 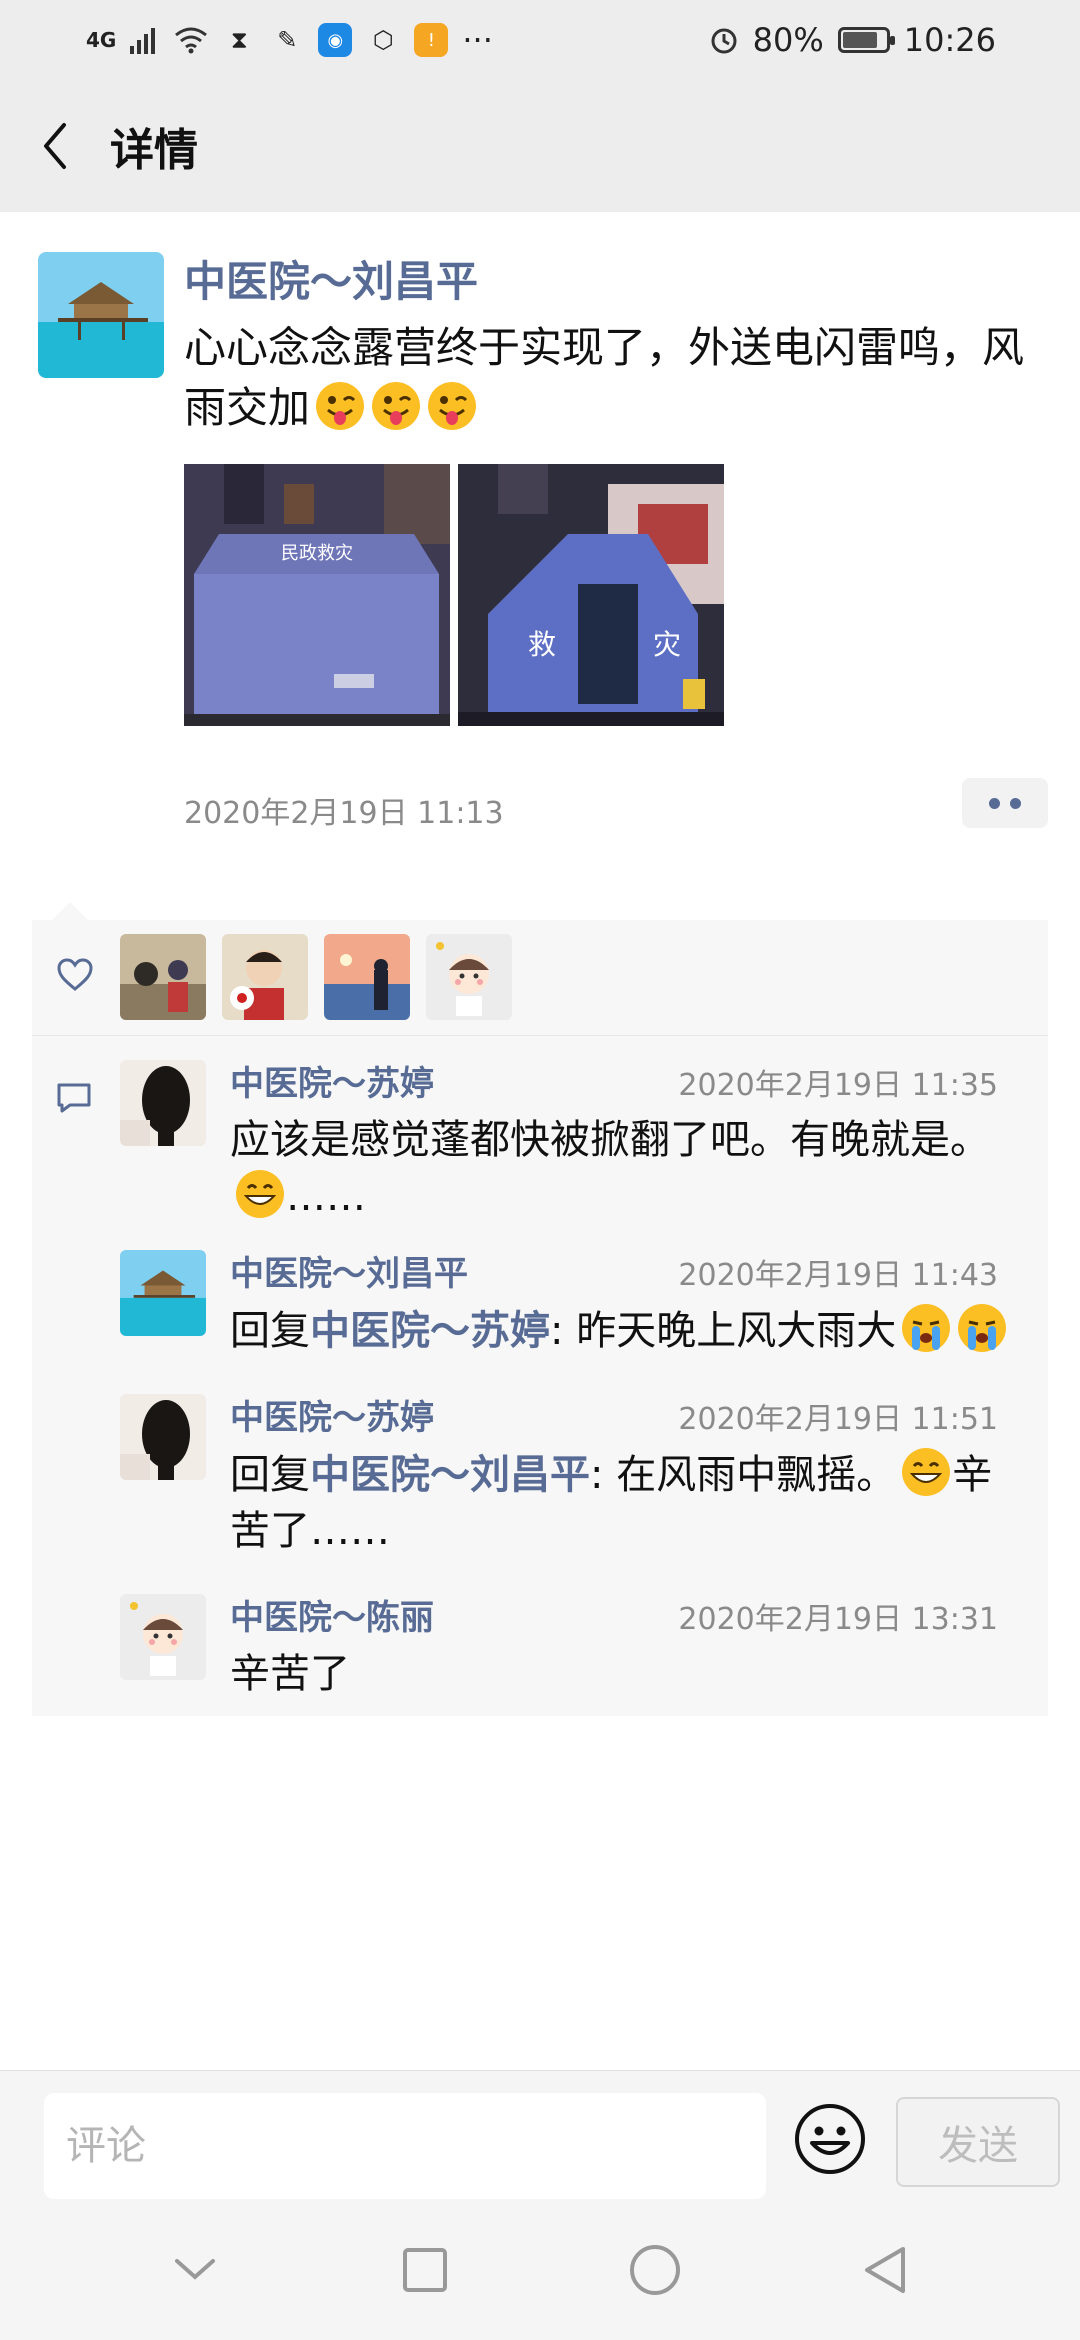 I want to click on nav-hide-keyboard-button, so click(x=195, y=2270).